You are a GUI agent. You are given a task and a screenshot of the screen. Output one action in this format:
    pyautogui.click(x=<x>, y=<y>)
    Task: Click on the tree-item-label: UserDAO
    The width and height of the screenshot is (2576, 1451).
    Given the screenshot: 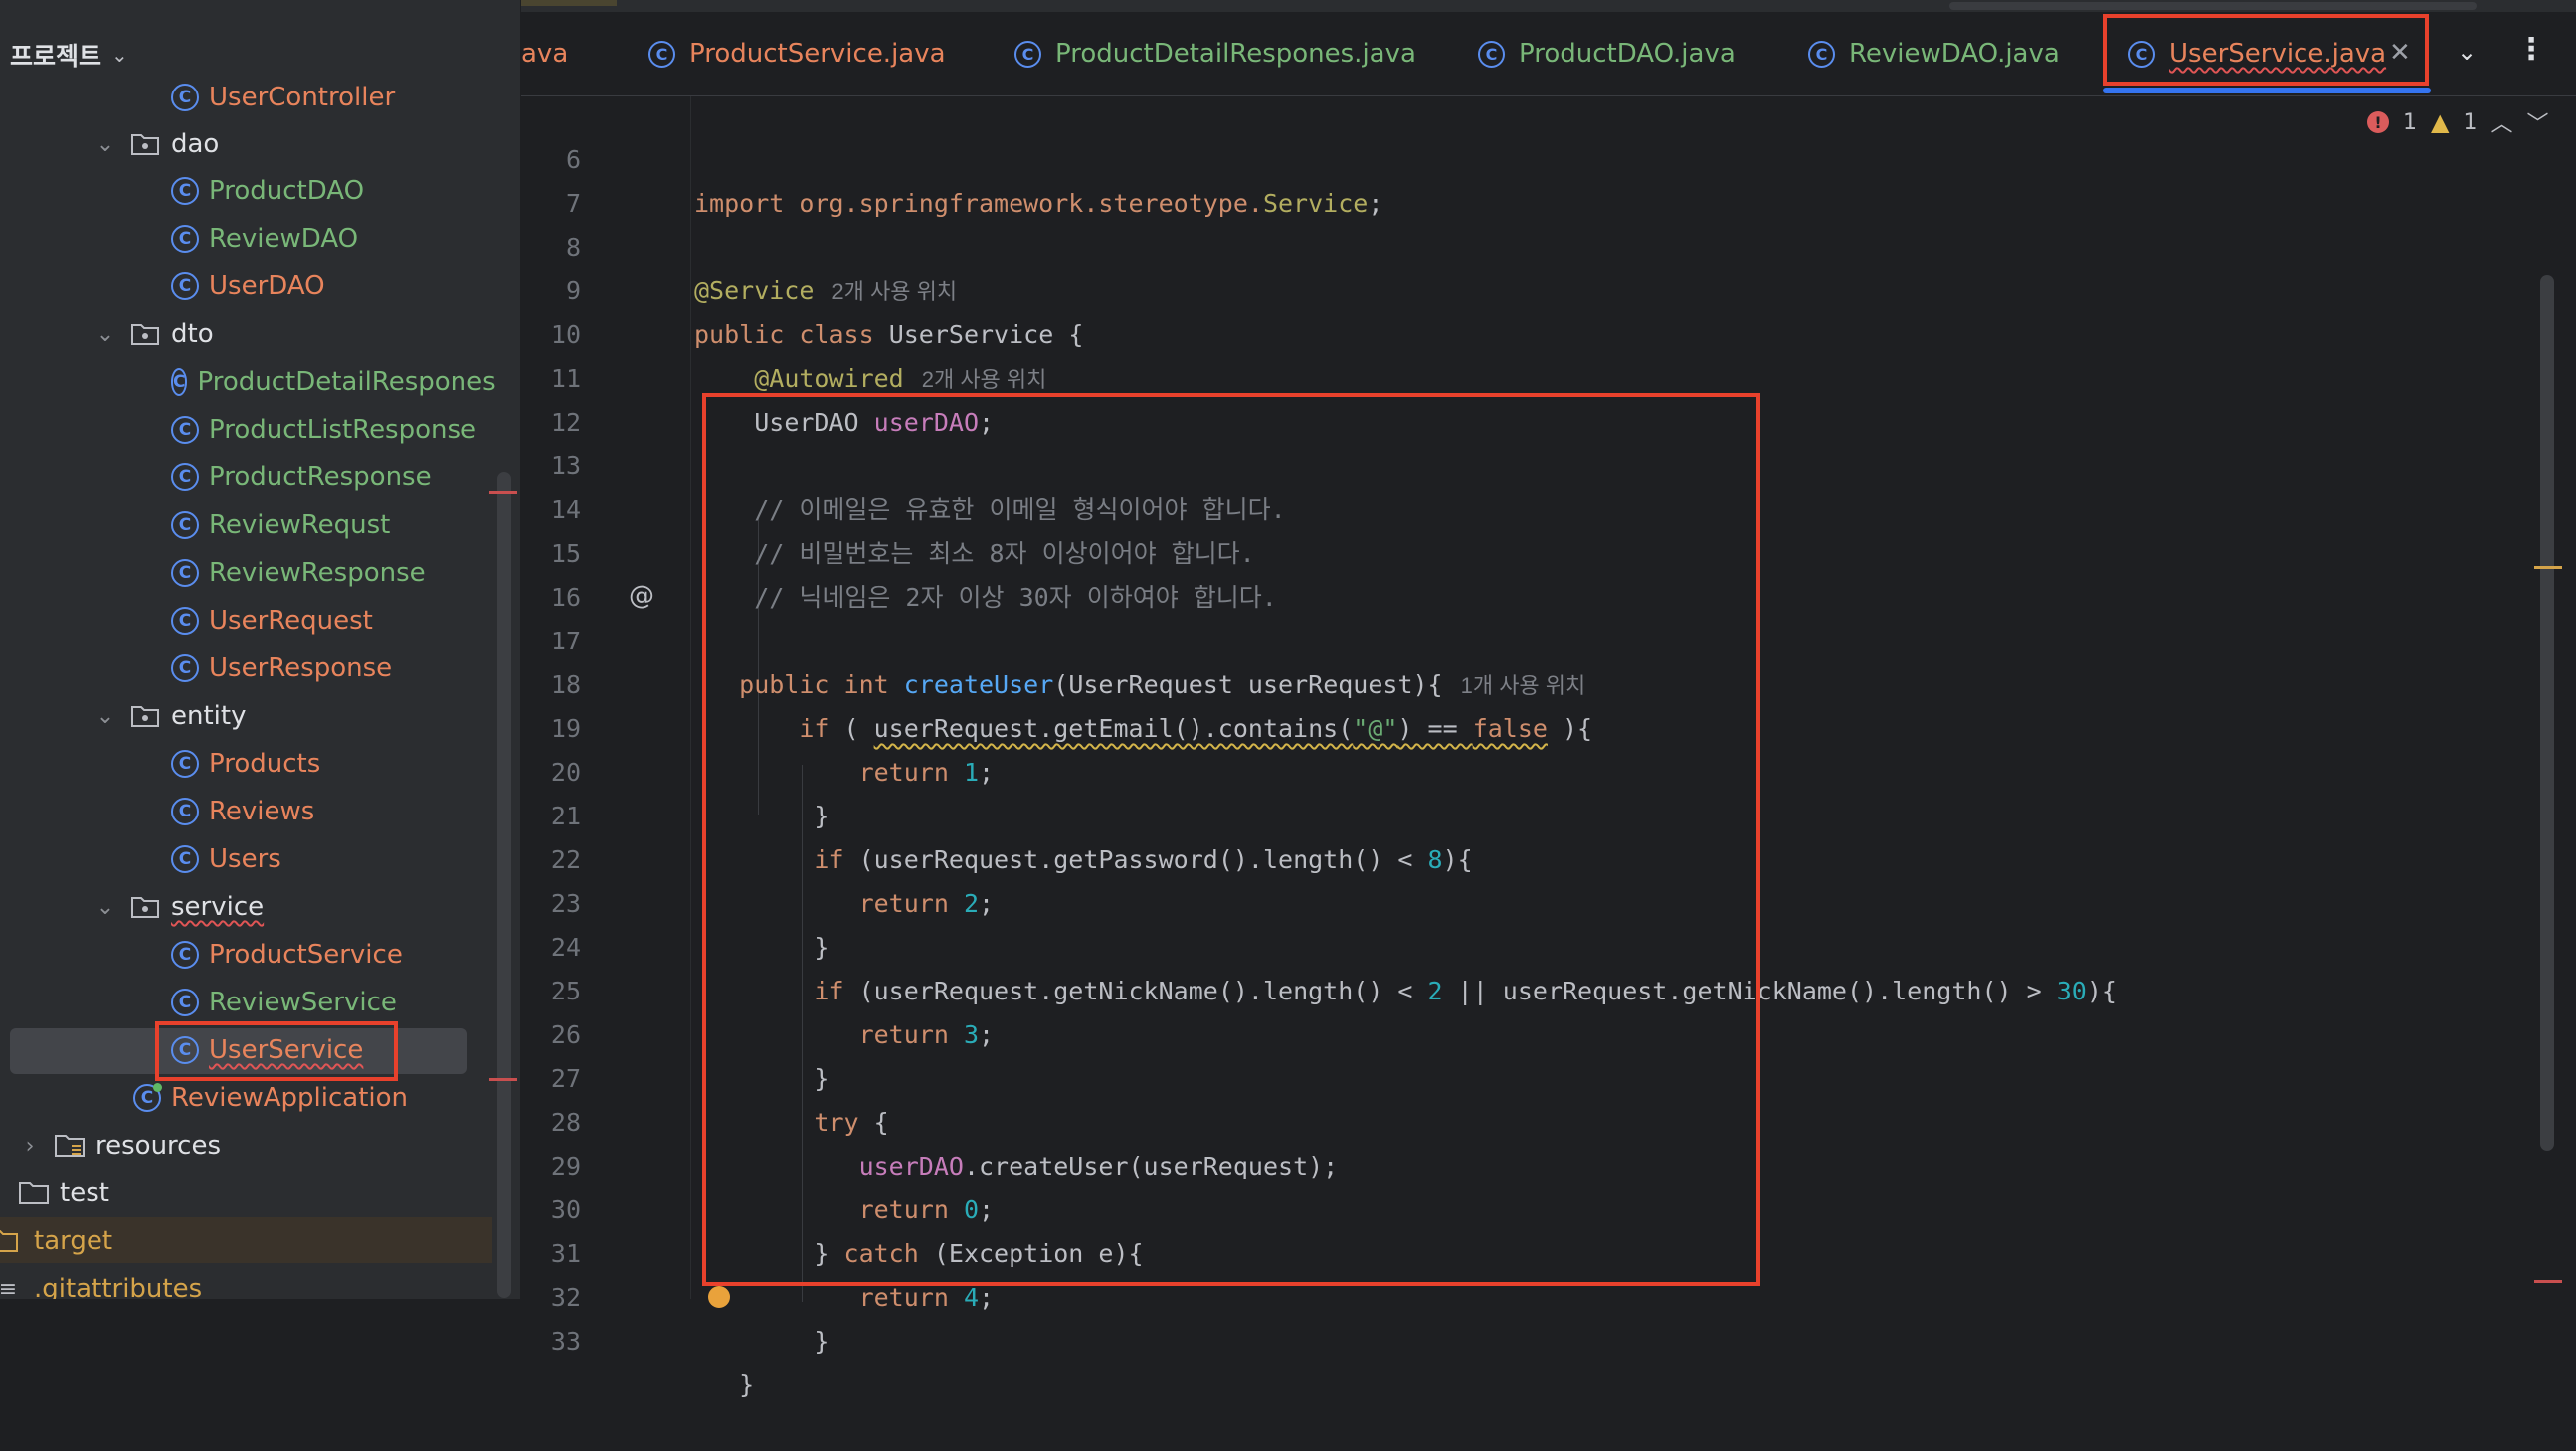 What is the action you would take?
    pyautogui.click(x=267, y=286)
    